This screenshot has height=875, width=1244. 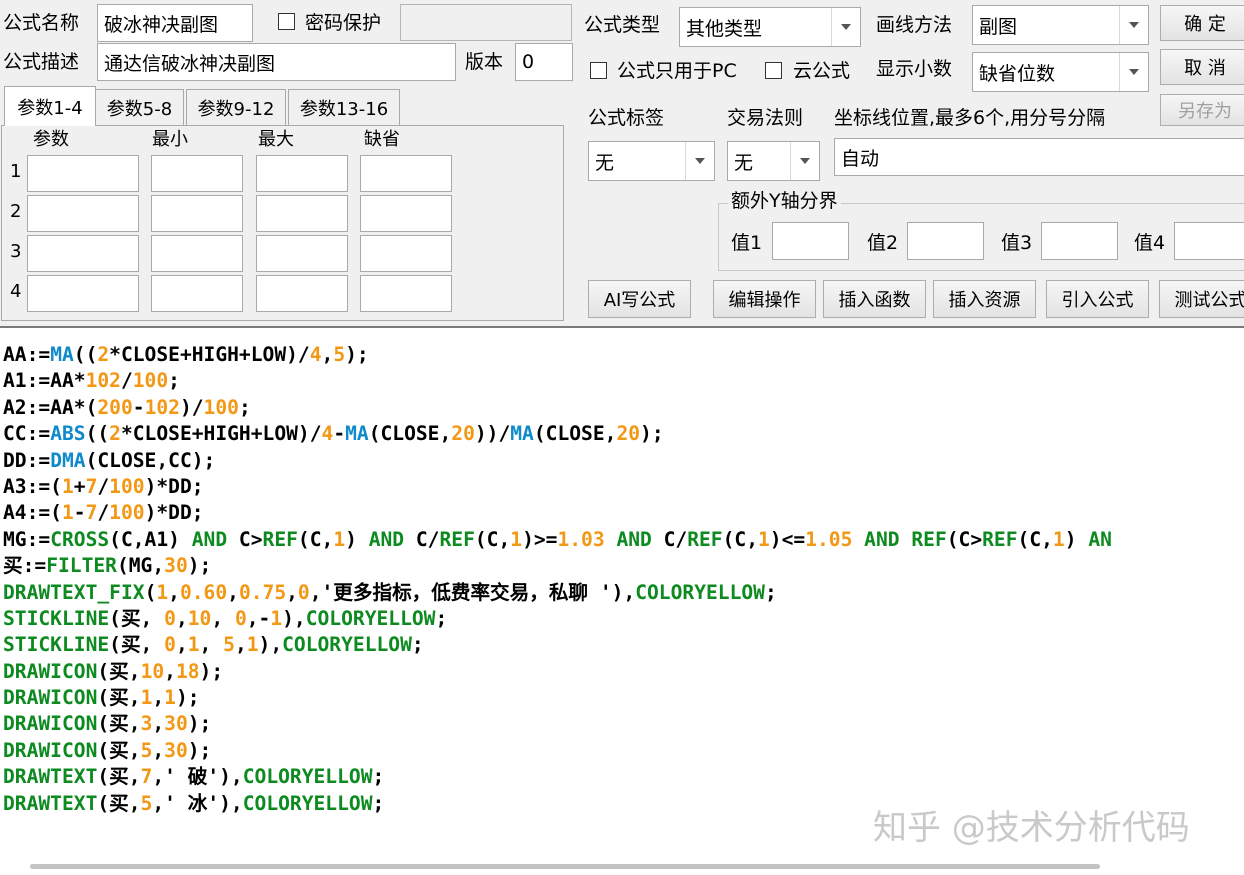 I want to click on decimals-select: 缺省位数, so click(x=1060, y=72).